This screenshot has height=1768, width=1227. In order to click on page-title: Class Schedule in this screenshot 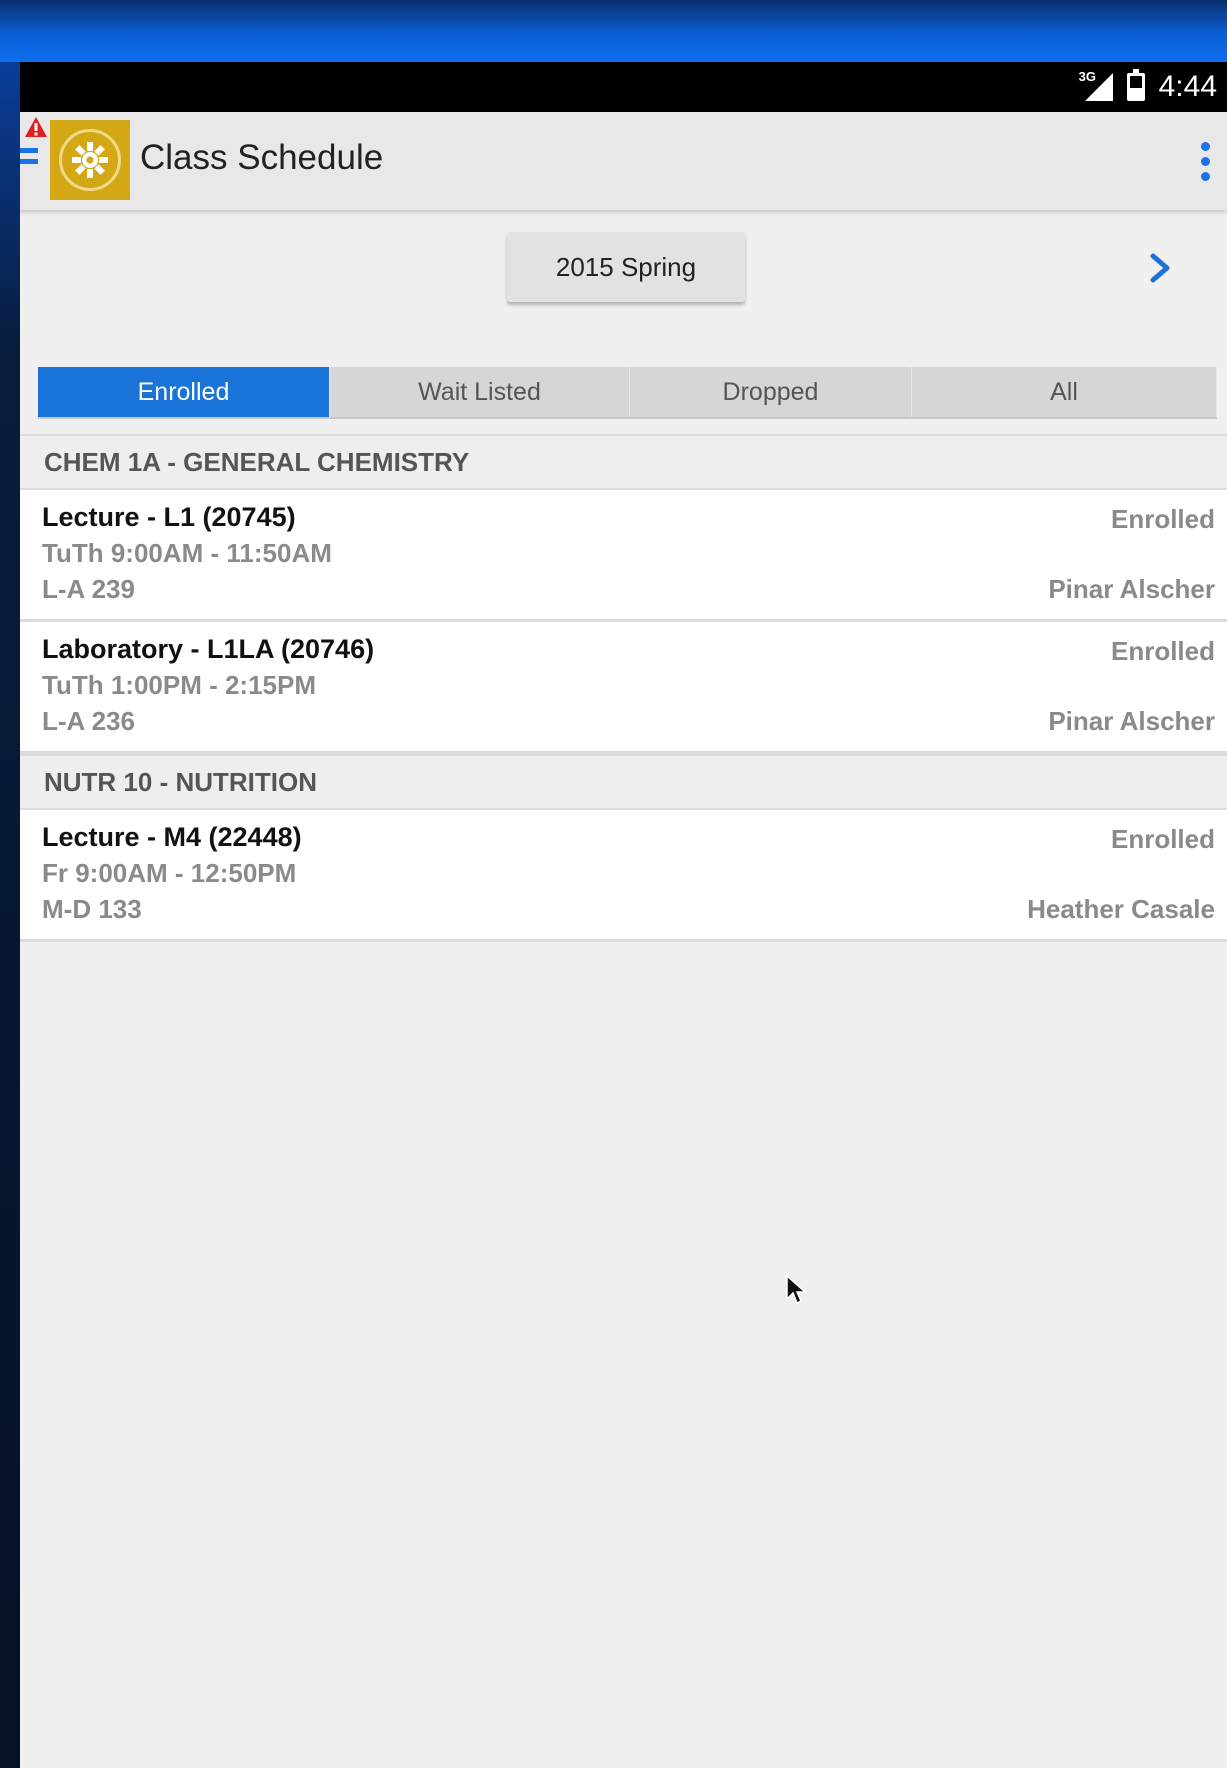, I will do `click(262, 157)`.